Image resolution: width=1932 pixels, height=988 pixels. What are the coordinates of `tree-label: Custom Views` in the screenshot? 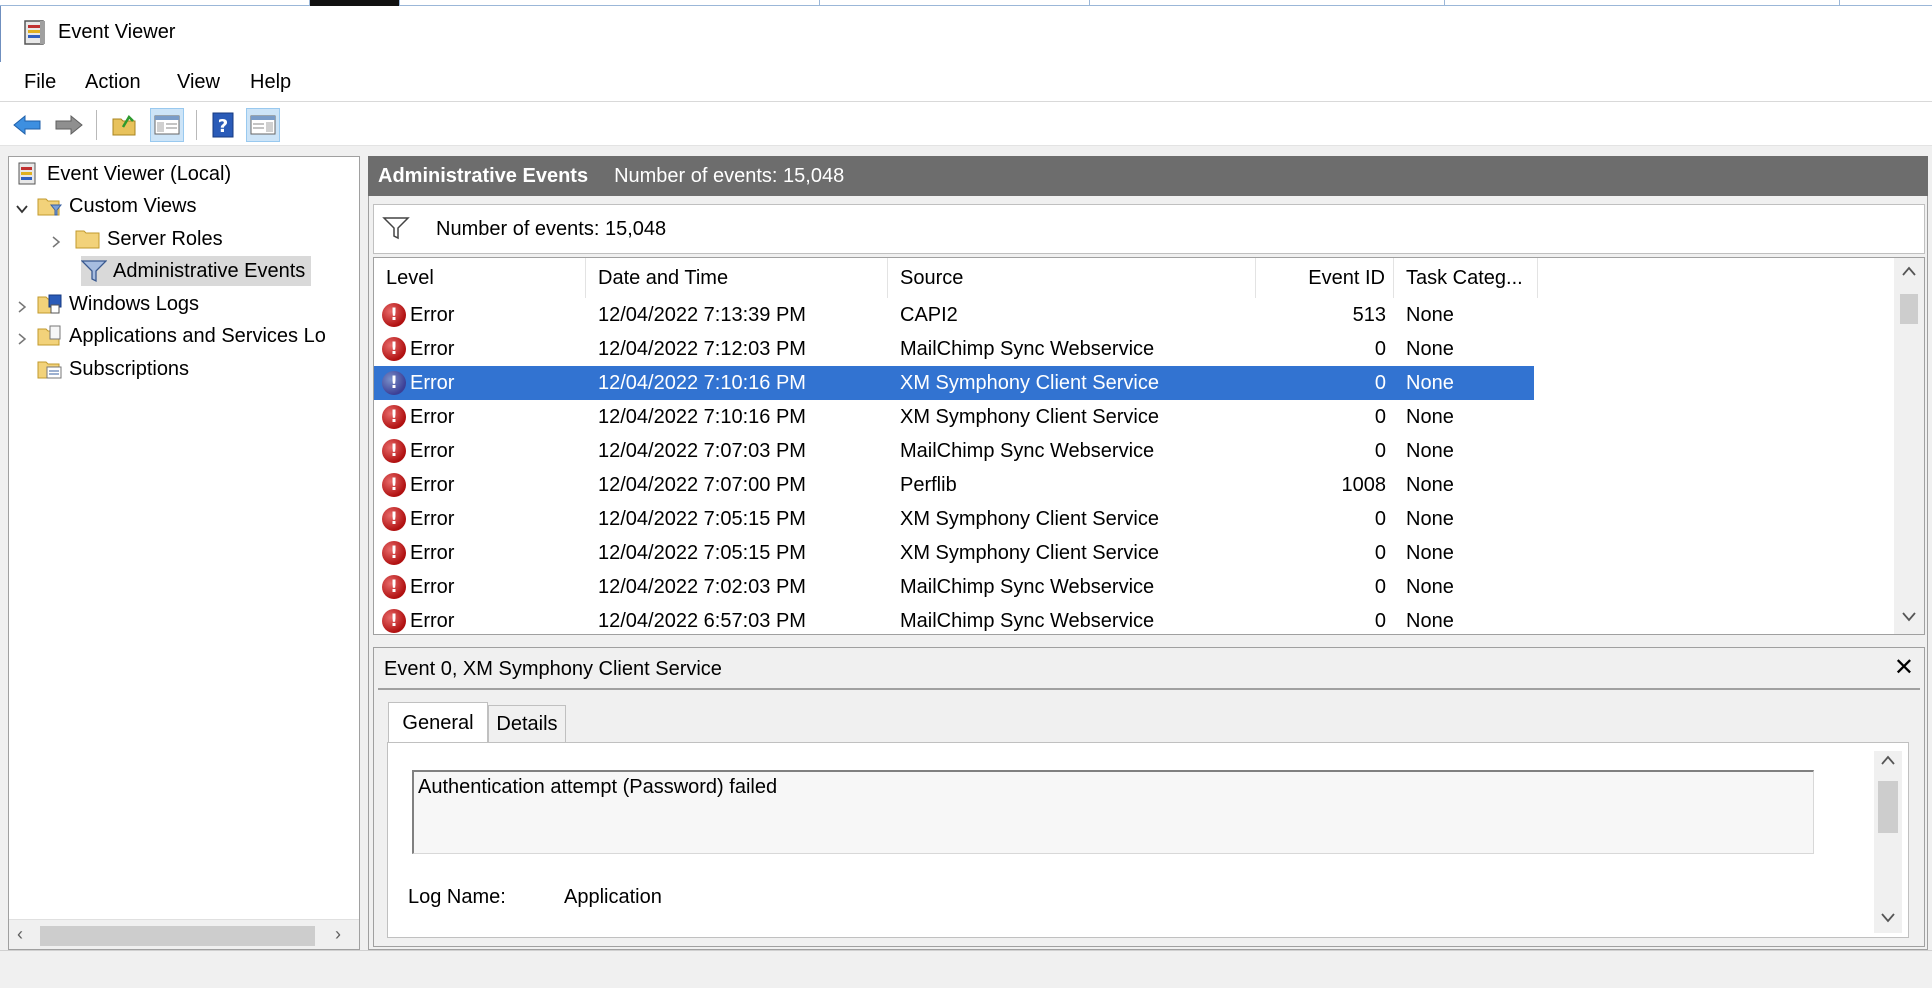 It's located at (133, 205).